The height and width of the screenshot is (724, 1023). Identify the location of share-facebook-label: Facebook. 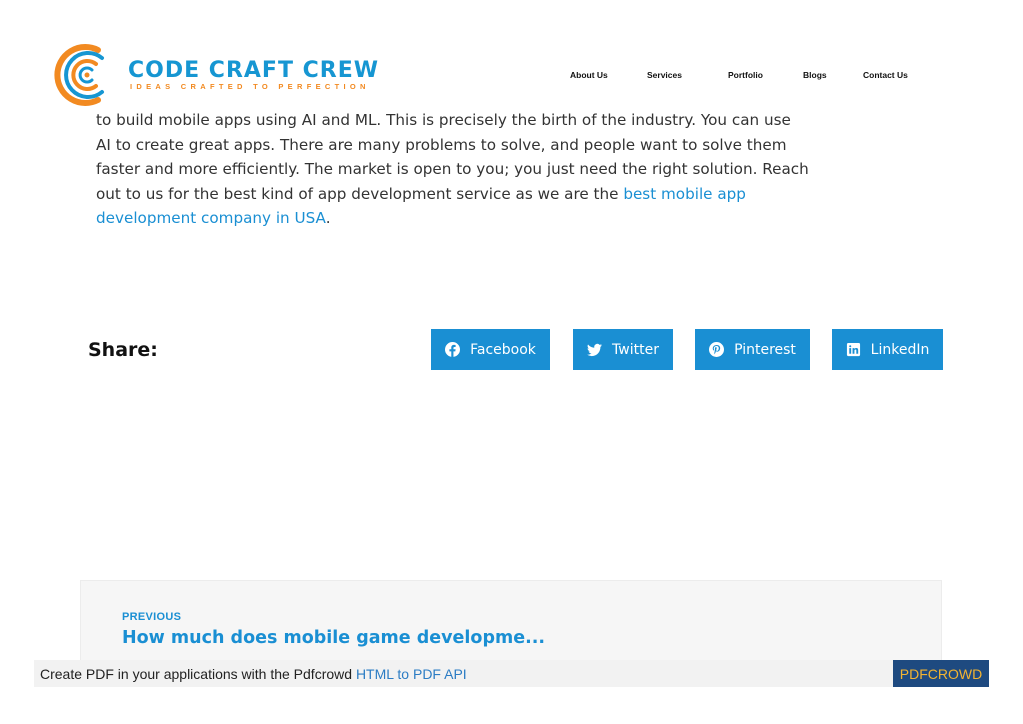
(503, 349).